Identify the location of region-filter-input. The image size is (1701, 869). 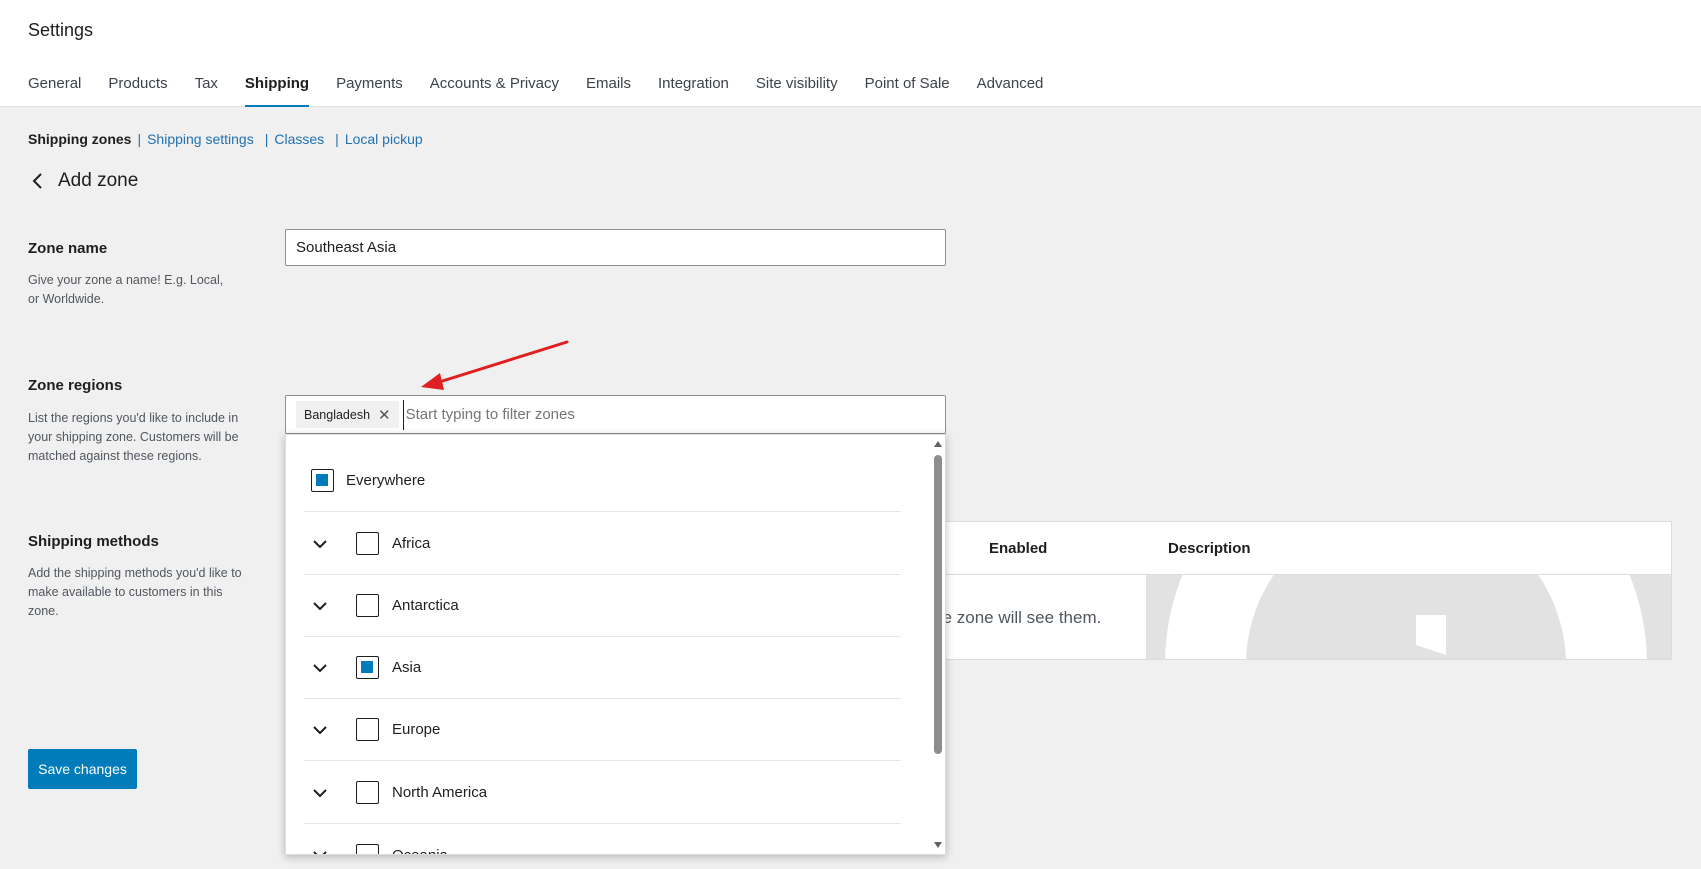
(673, 414).